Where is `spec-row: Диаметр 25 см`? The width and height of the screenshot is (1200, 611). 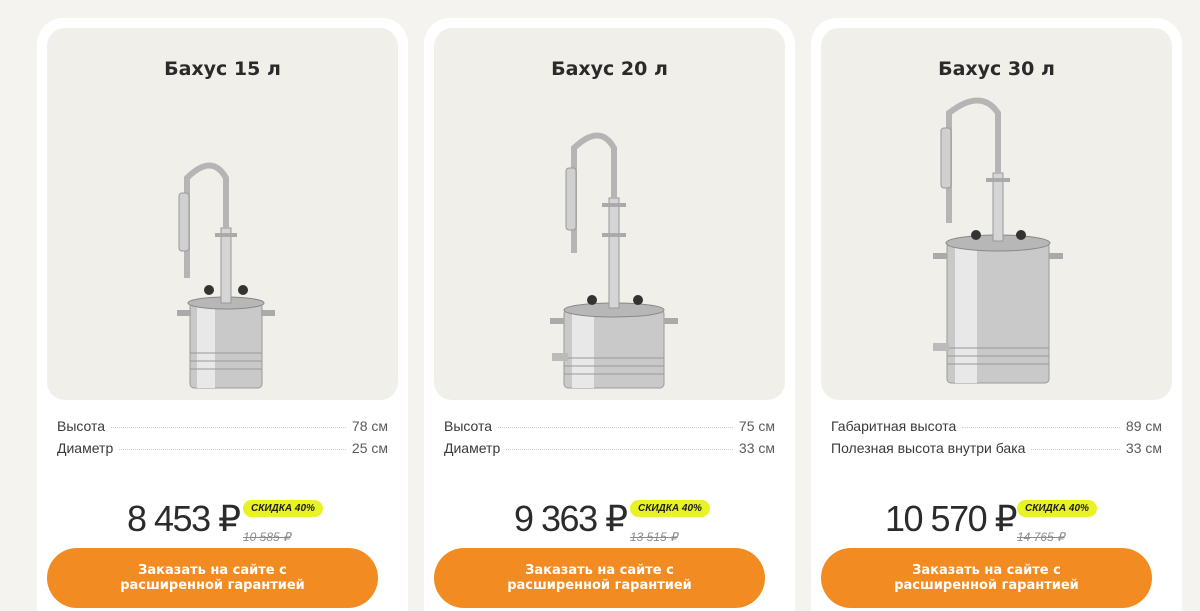 spec-row: Диаметр 25 см is located at coordinates (222, 451).